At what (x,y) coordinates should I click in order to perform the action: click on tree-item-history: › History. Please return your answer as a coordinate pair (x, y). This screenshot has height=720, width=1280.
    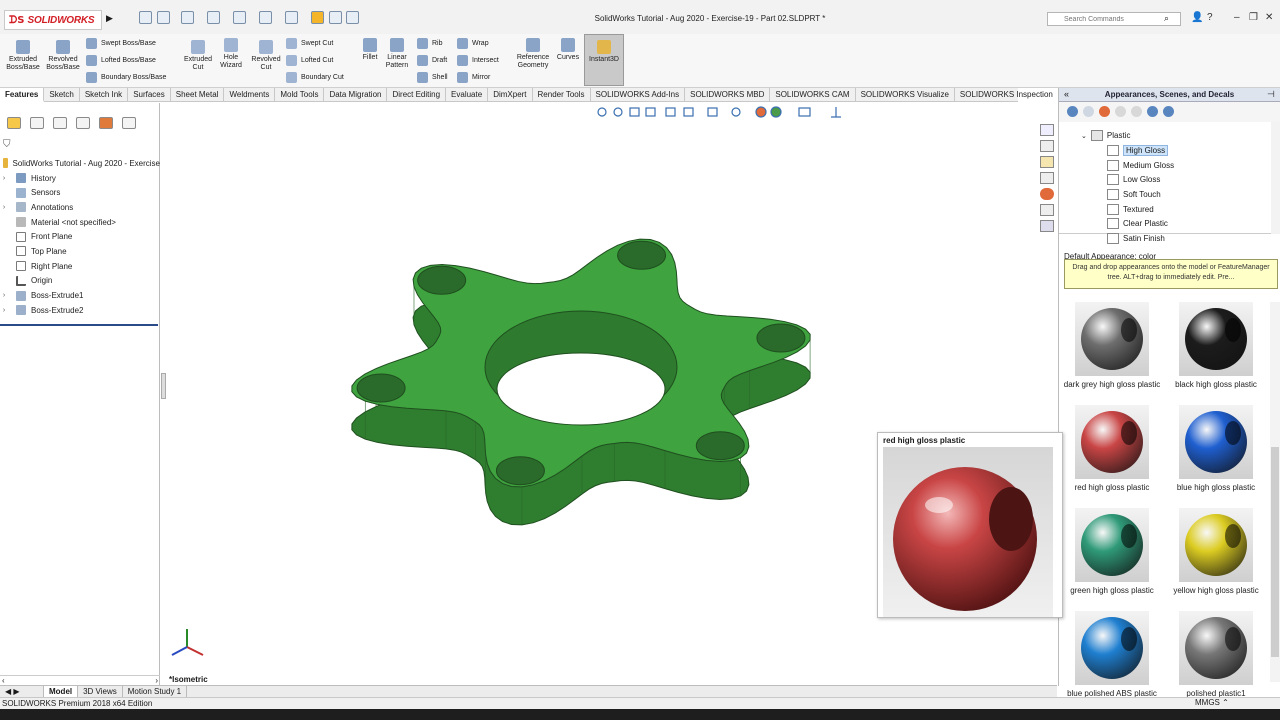
    Looking at the image, I should click on (80, 178).